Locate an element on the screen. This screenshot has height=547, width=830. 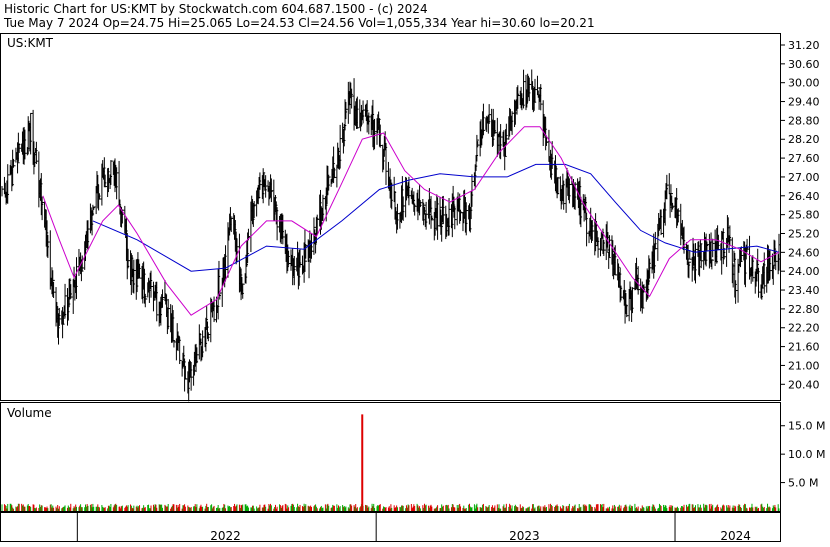
x-axis-year-label: 2023 is located at coordinates (524, 536).